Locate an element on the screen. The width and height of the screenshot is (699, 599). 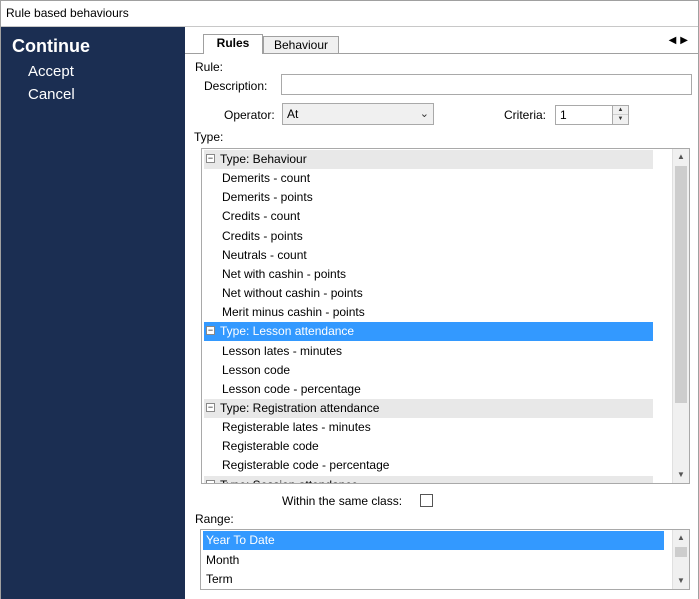
title-bar: Rule based behaviours is located at coordinates (349, 14).